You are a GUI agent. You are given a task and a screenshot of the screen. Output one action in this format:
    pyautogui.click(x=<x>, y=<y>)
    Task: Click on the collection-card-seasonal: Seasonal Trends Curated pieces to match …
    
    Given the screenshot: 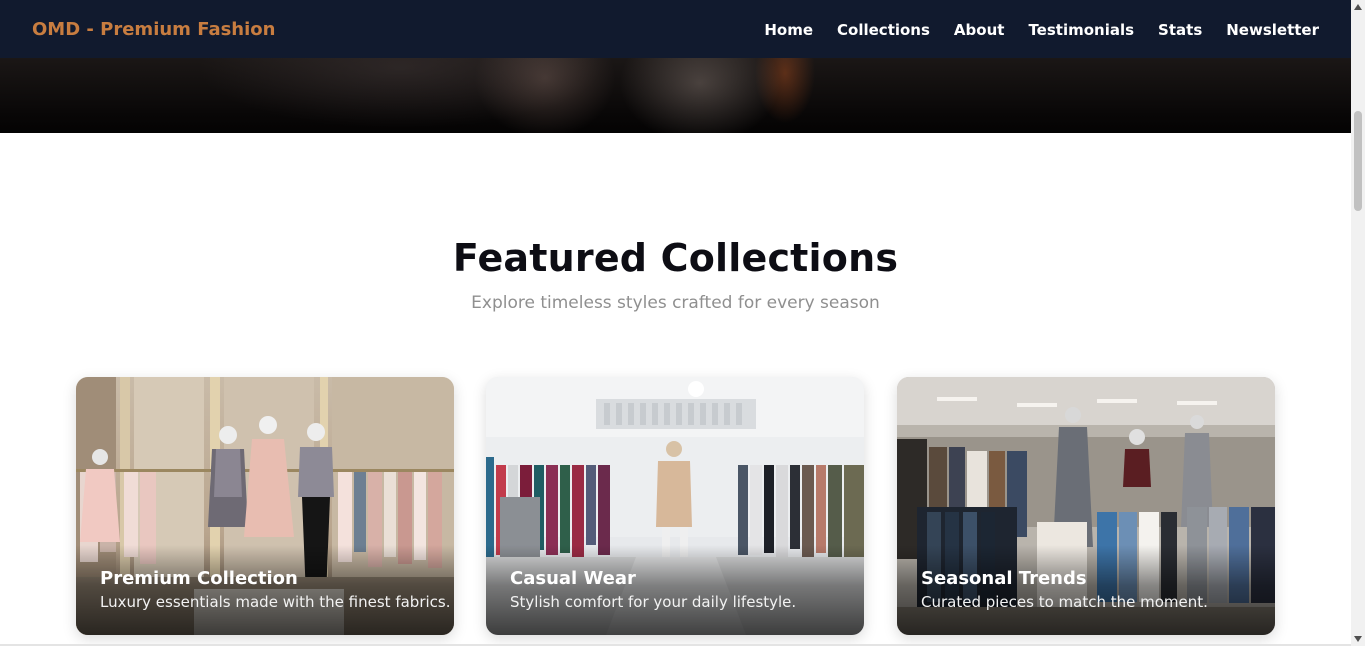 What is the action you would take?
    pyautogui.click(x=1086, y=506)
    